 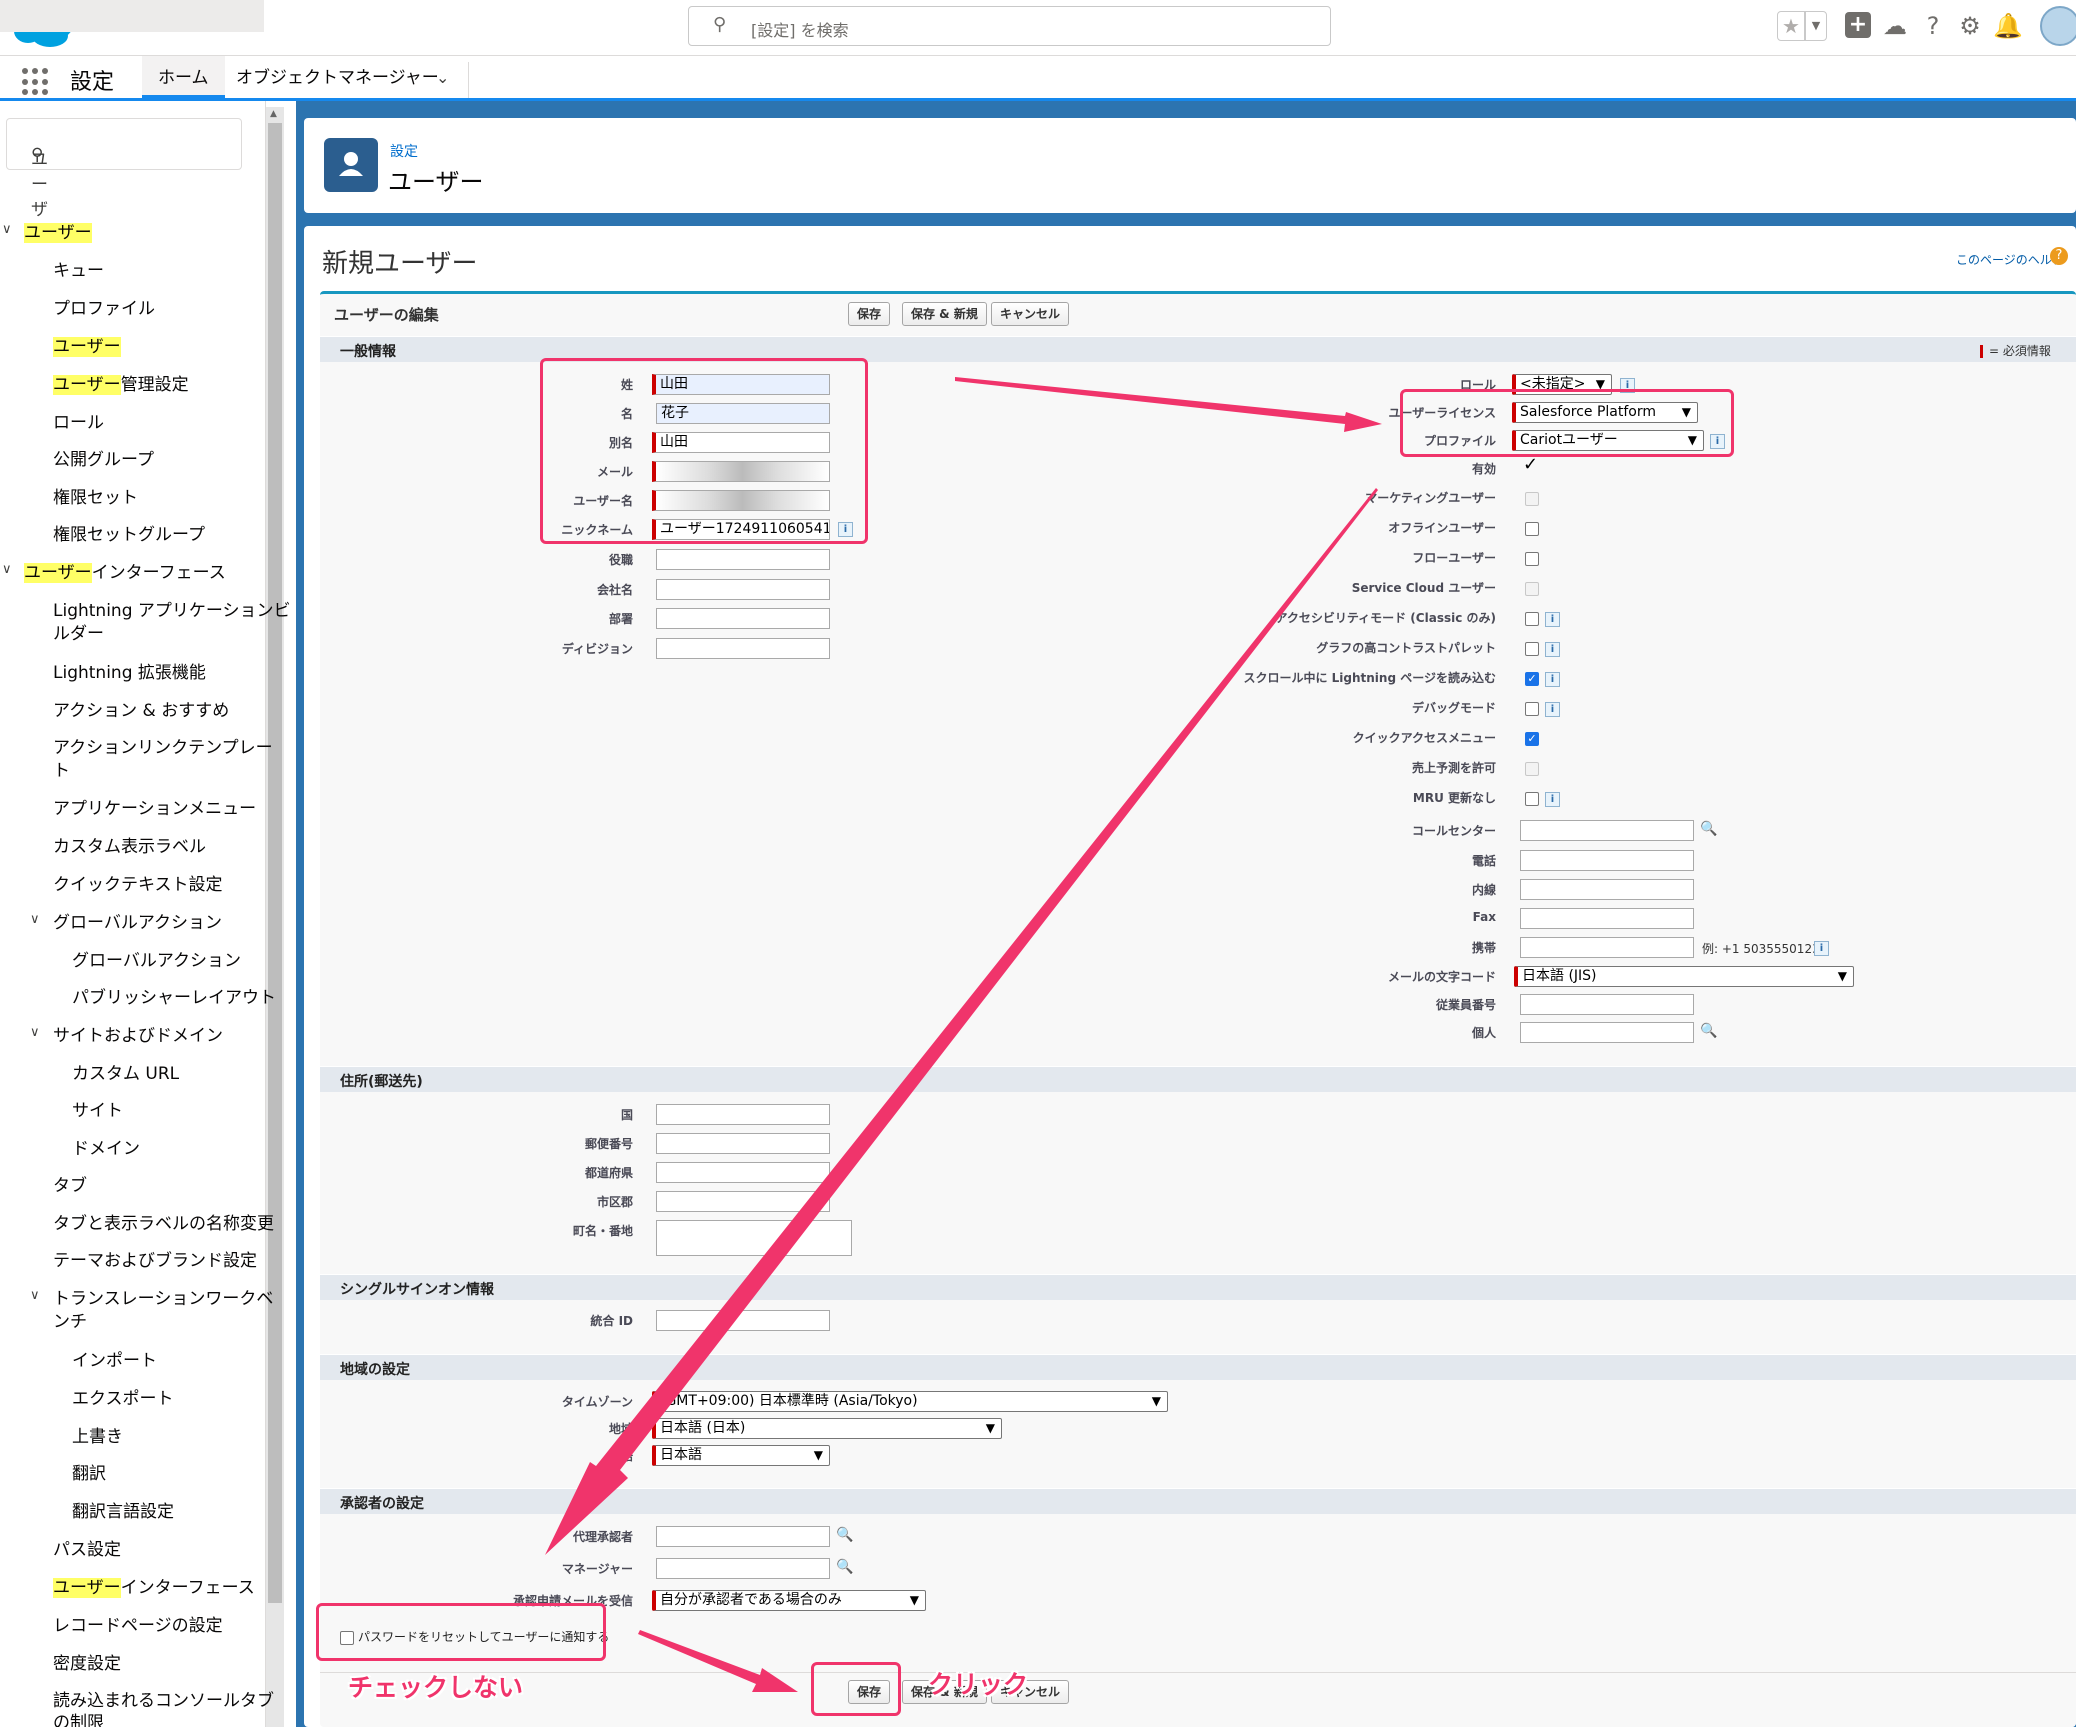 I want to click on annotation-click: クリック, so click(x=978, y=1684).